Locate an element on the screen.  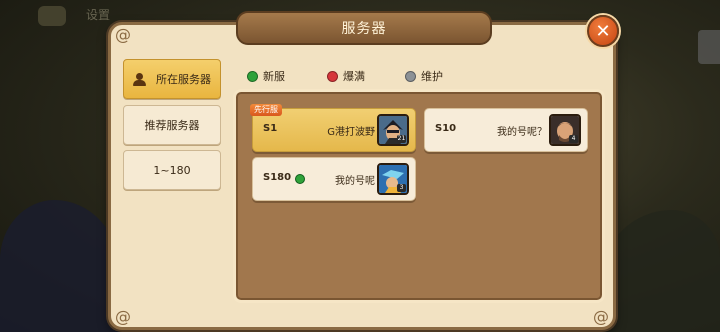
close-icon: ✕ is located at coordinates (603, 31).